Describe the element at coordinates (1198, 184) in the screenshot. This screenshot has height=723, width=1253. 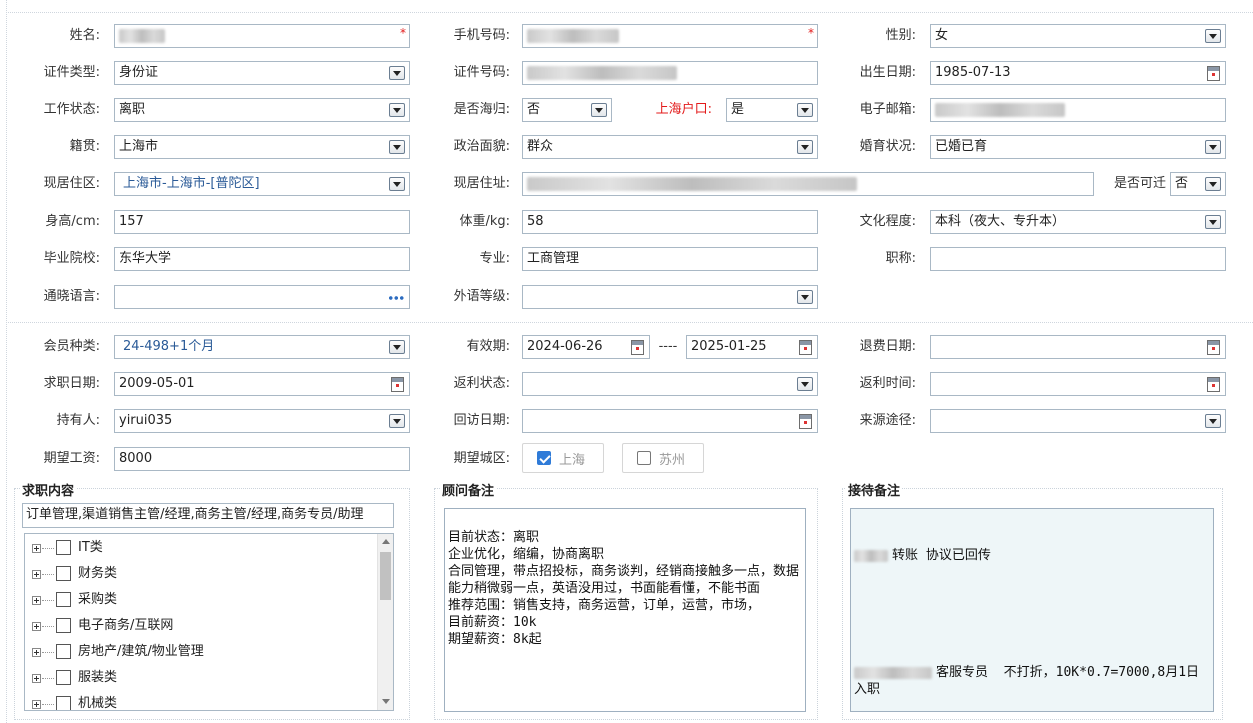
I see `relocate-select: 否` at that location.